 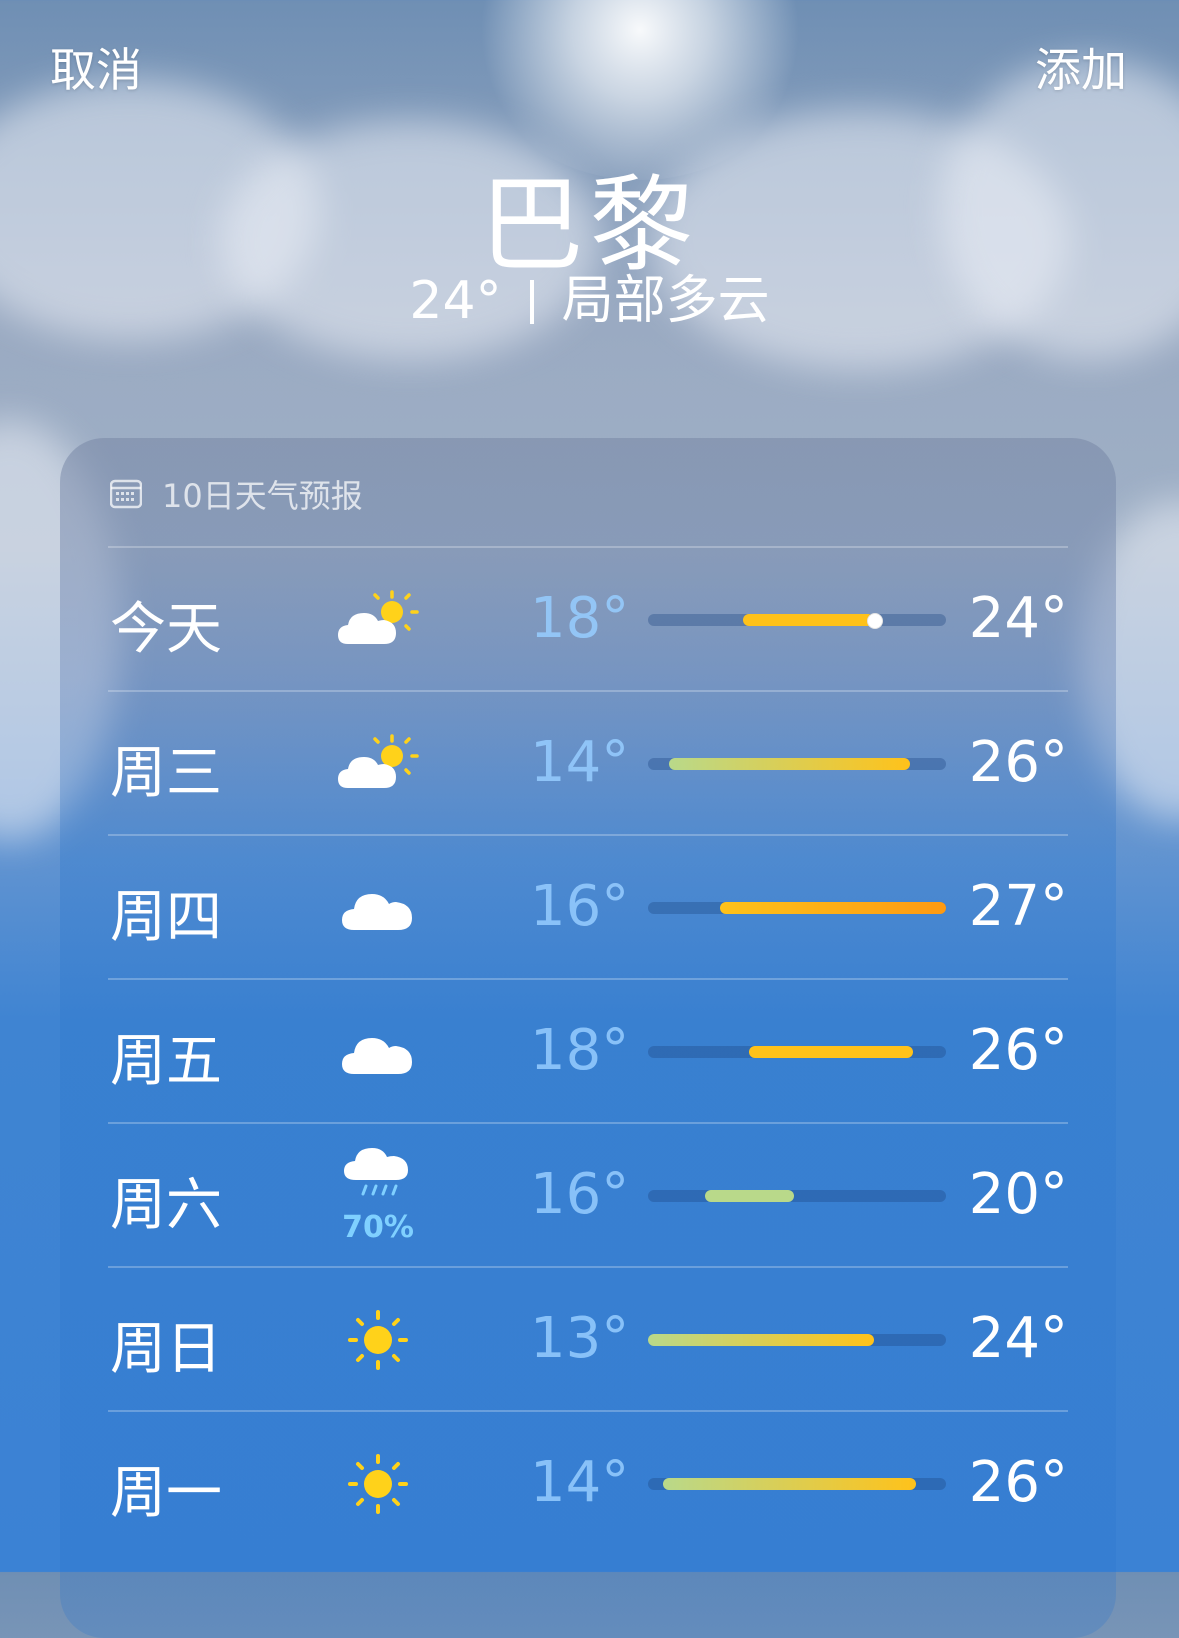 I want to click on day-label: 周六, so click(x=166, y=1205).